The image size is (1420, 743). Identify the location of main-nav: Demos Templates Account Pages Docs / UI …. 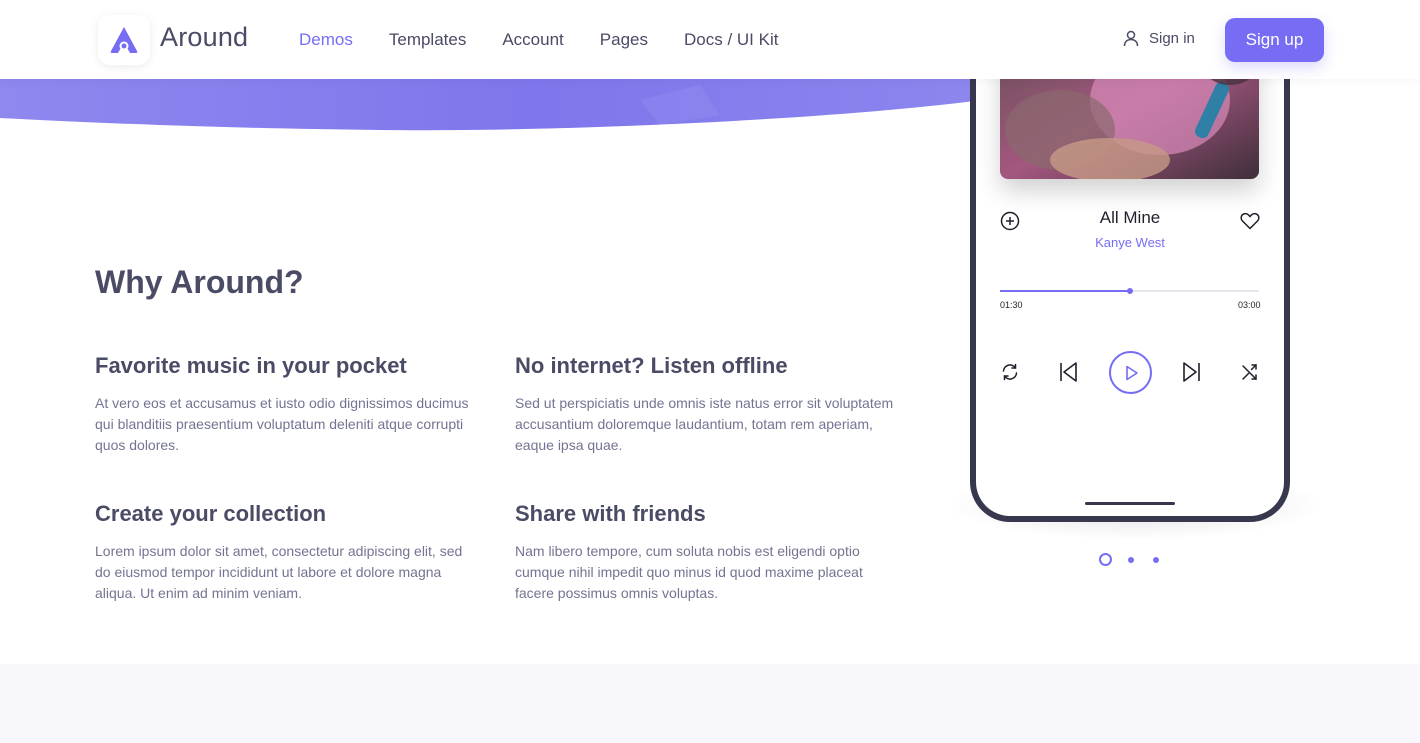
(556, 40).